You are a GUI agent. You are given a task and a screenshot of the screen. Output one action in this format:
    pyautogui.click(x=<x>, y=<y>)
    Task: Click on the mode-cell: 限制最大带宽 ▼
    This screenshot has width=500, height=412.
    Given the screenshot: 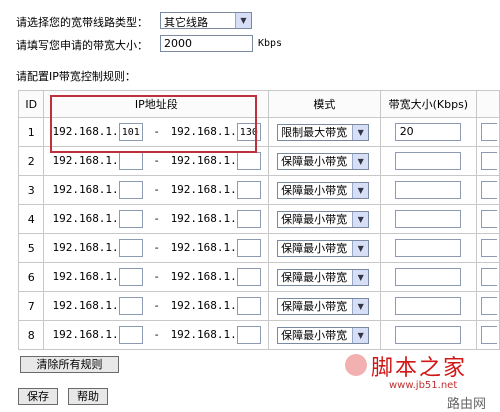 What is the action you would take?
    pyautogui.click(x=324, y=132)
    